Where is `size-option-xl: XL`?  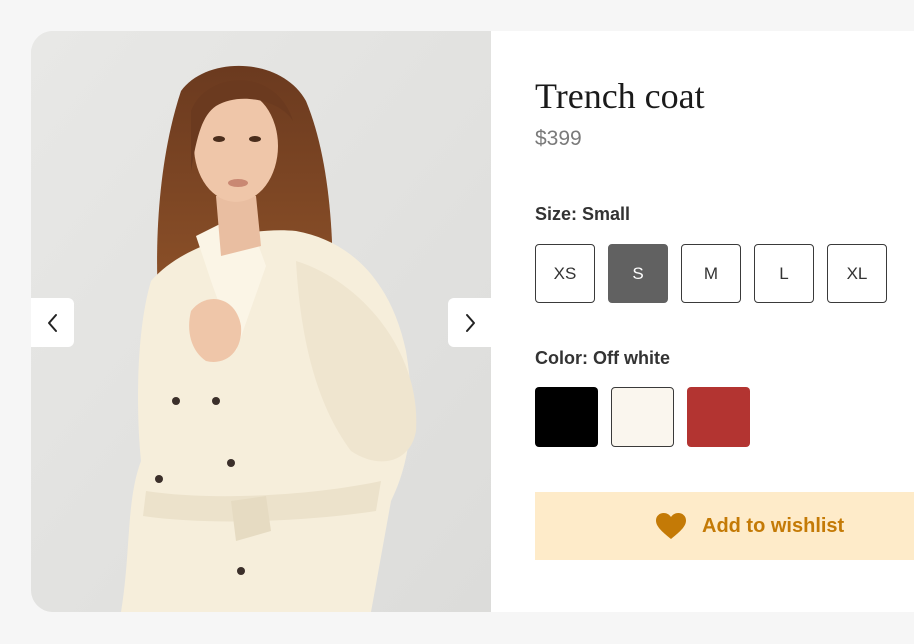
size-option-xl: XL is located at coordinates (857, 273).